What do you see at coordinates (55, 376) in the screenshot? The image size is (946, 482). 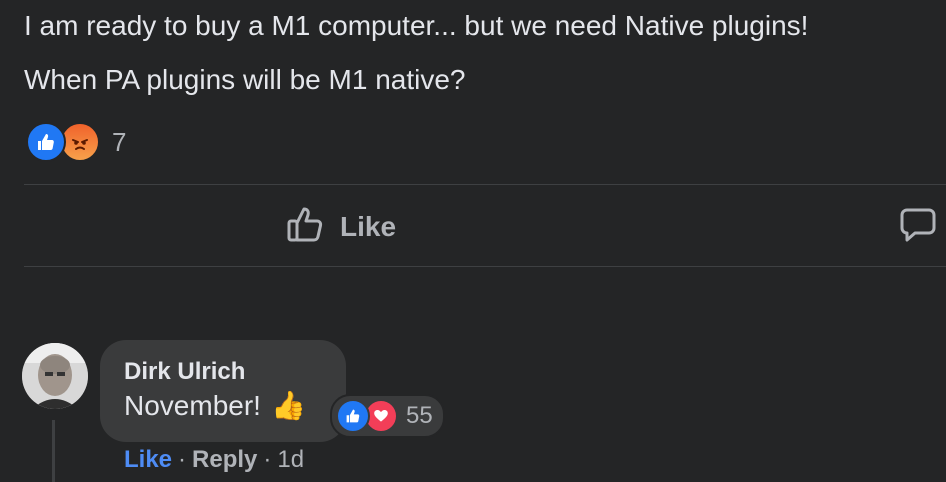 I see `avatar` at bounding box center [55, 376].